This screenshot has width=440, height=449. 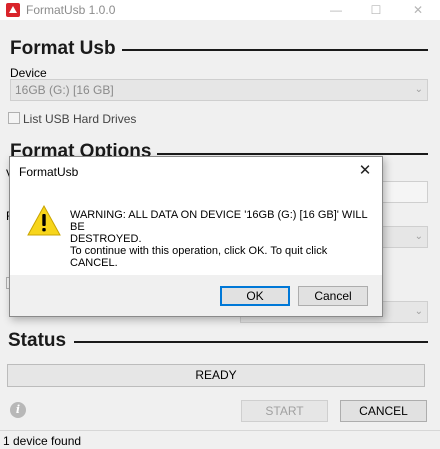 What do you see at coordinates (13, 10) in the screenshot?
I see `app-icon` at bounding box center [13, 10].